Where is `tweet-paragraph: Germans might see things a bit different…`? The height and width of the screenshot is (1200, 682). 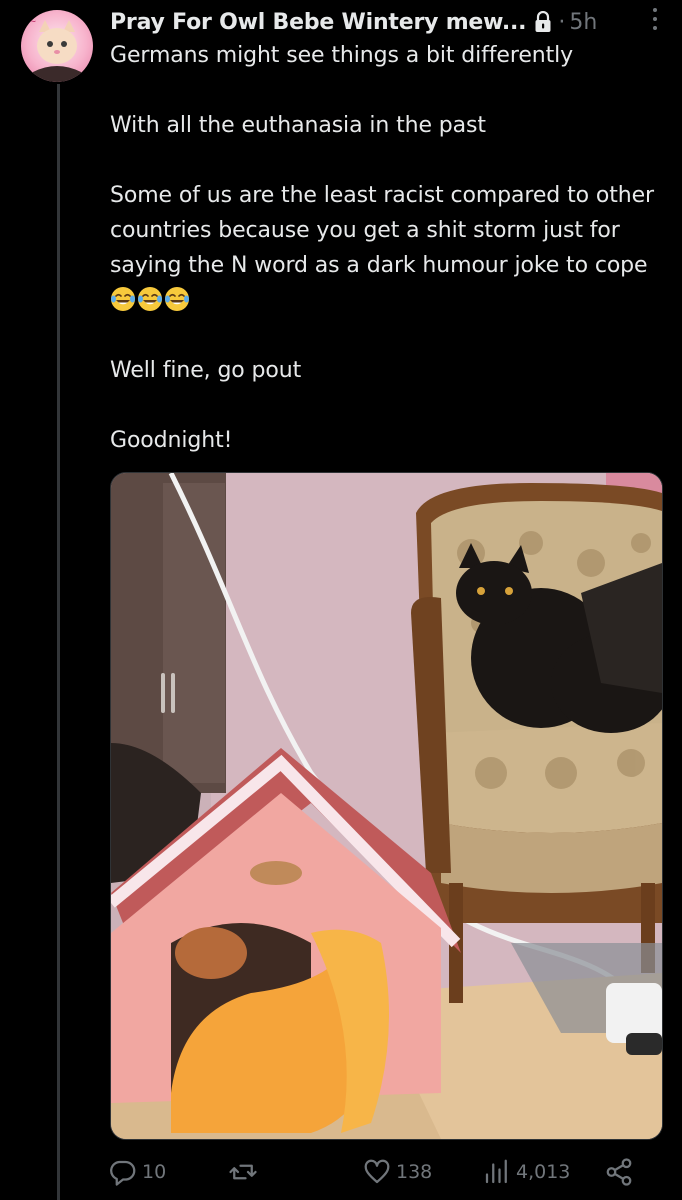
tweet-paragraph: Germans might see things a bit different… is located at coordinates (342, 55).